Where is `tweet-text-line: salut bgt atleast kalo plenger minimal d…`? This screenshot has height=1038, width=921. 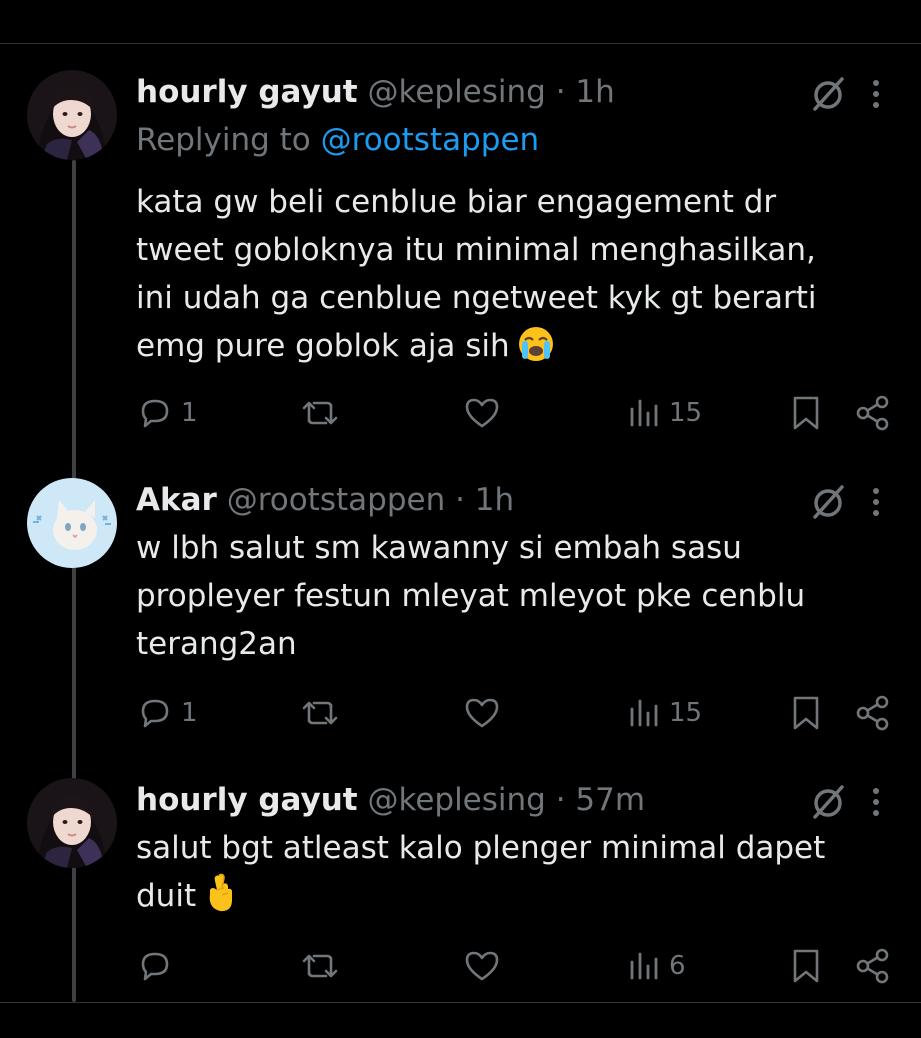 tweet-text-line: salut bgt atleast kalo plenger minimal d… is located at coordinates (481, 848).